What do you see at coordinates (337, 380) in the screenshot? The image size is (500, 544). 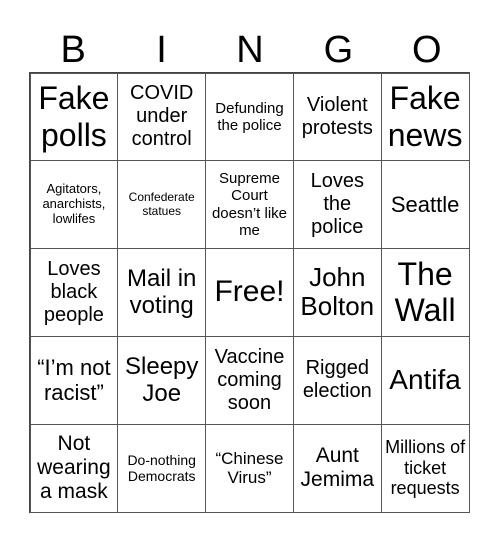 I see `bingo-cell: Rigged election` at bounding box center [337, 380].